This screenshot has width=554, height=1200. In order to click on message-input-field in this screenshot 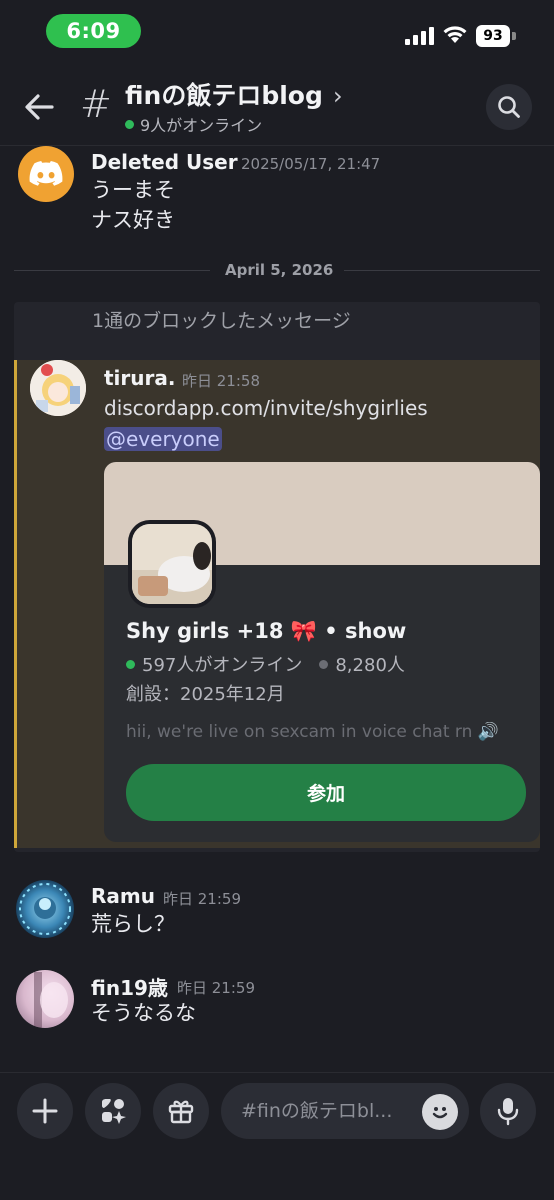, I will do `click(321, 1111)`.